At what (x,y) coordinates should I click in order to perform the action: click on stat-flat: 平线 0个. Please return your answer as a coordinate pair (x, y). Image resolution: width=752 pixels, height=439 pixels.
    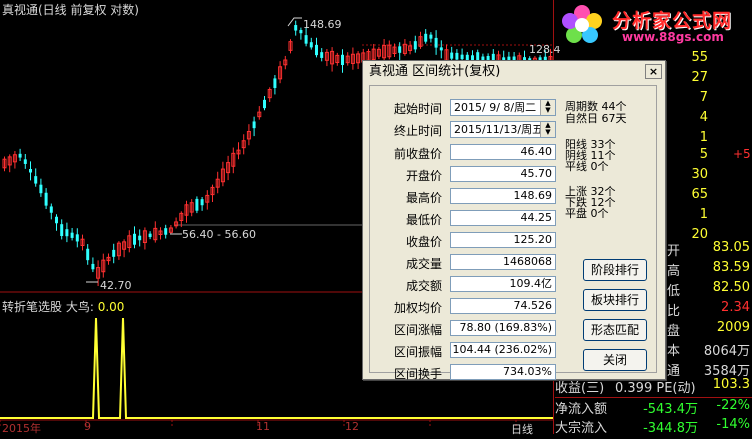
    Looking at the image, I should click on (587, 166).